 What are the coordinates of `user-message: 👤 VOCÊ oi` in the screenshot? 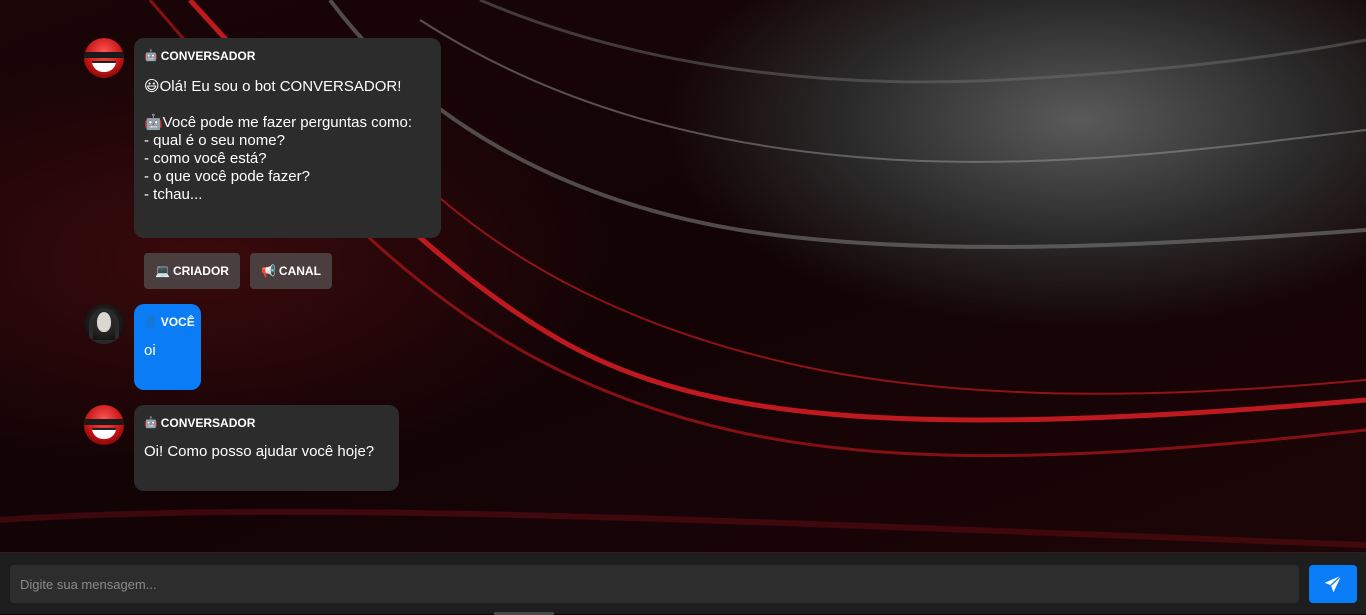 It's located at (142, 347).